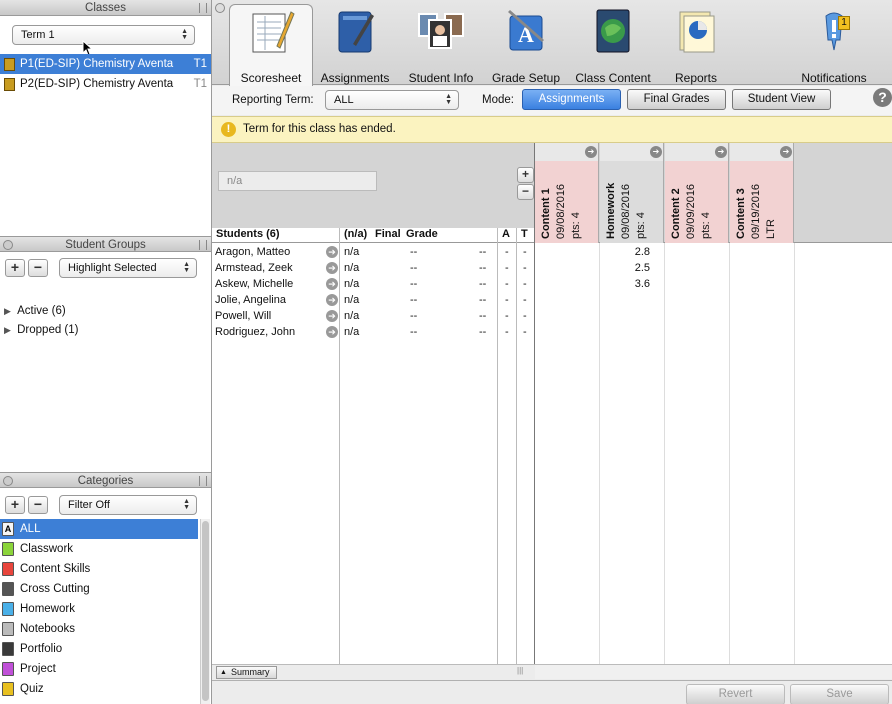 This screenshot has height=704, width=892. Describe the element at coordinates (613, 78) in the screenshot. I see `toolbar-label: Class Content` at that location.